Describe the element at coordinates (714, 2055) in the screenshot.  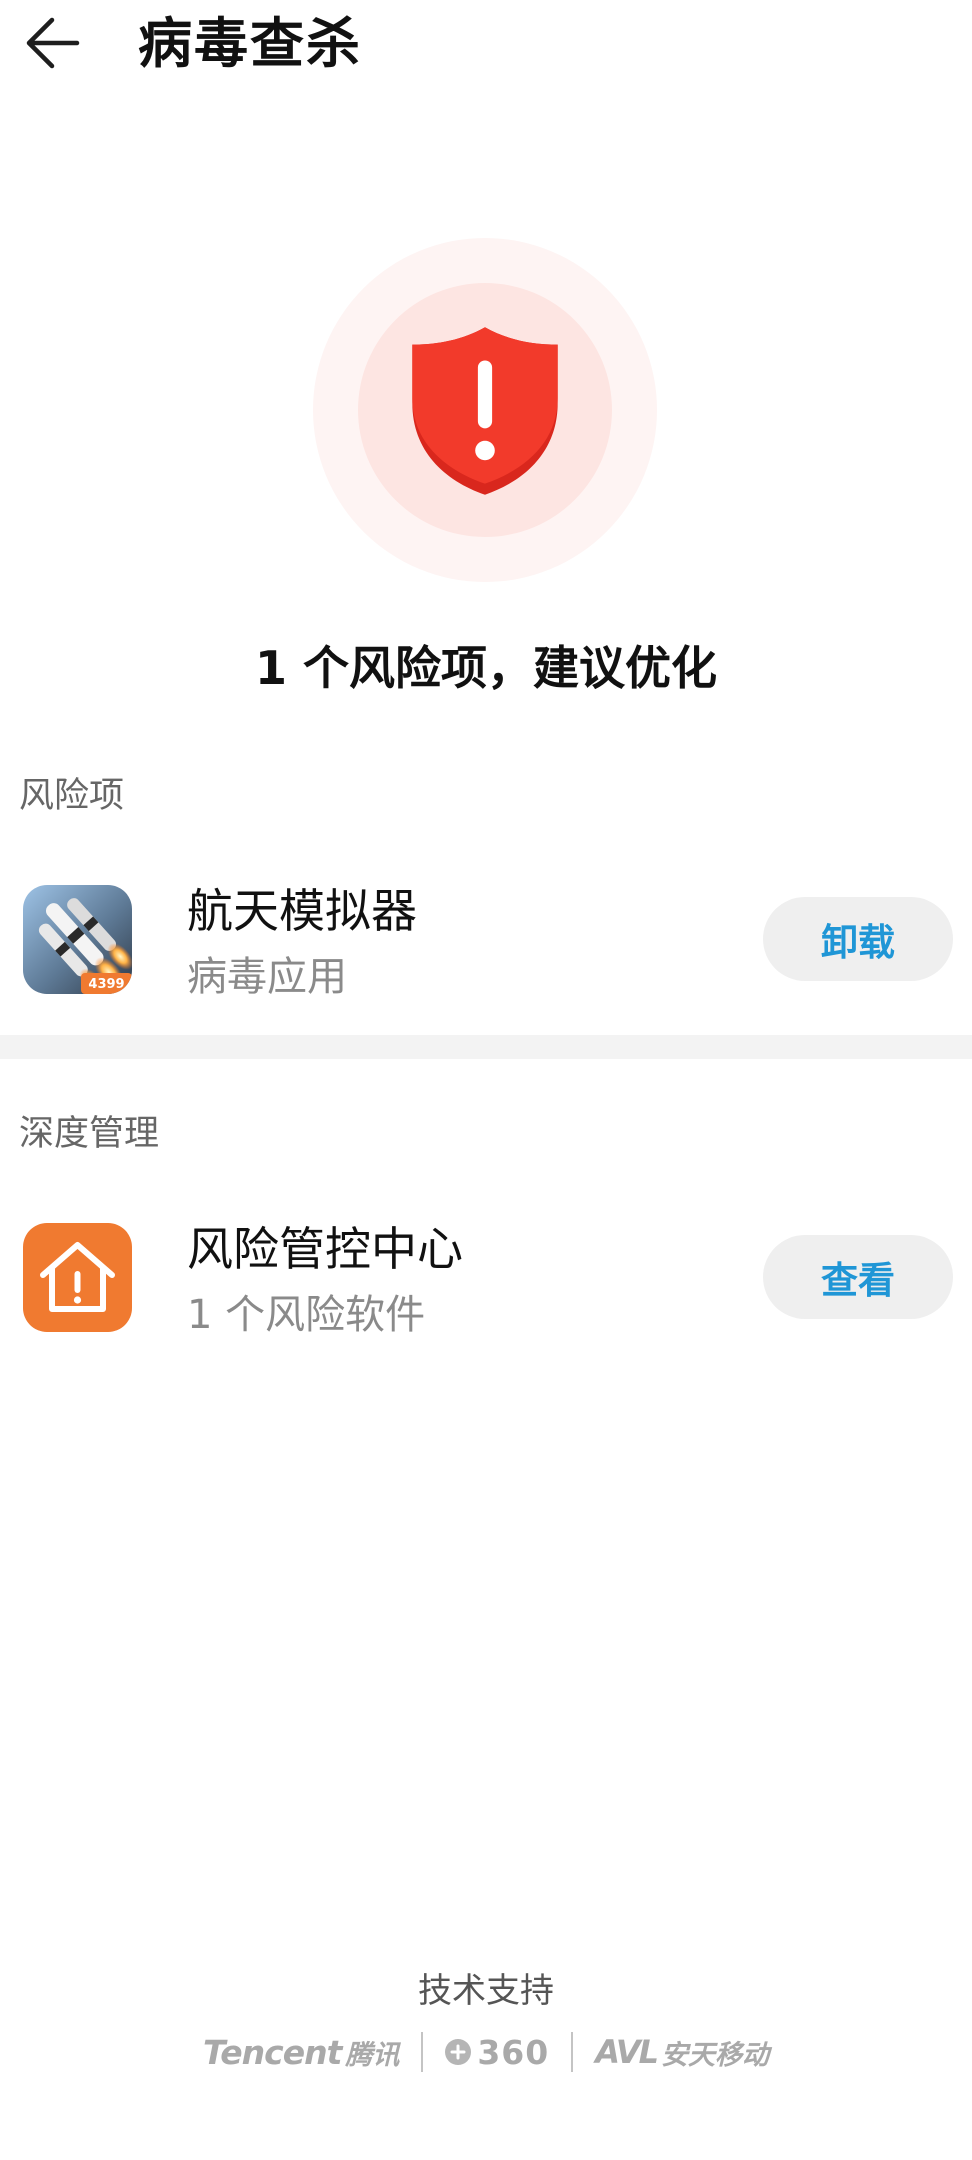
I see `avl-logo-cn: 安天移动` at that location.